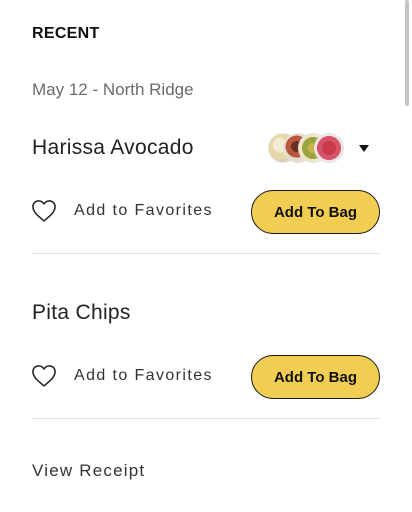 The height and width of the screenshot is (512, 412). Describe the element at coordinates (407, 53) in the screenshot. I see `scrollbar` at that location.